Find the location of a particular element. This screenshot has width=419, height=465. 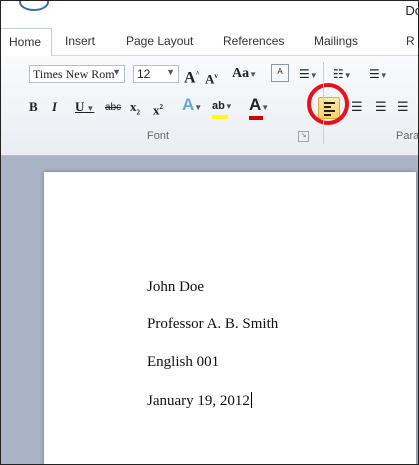

highlight-annotation-circle is located at coordinates (328, 104).